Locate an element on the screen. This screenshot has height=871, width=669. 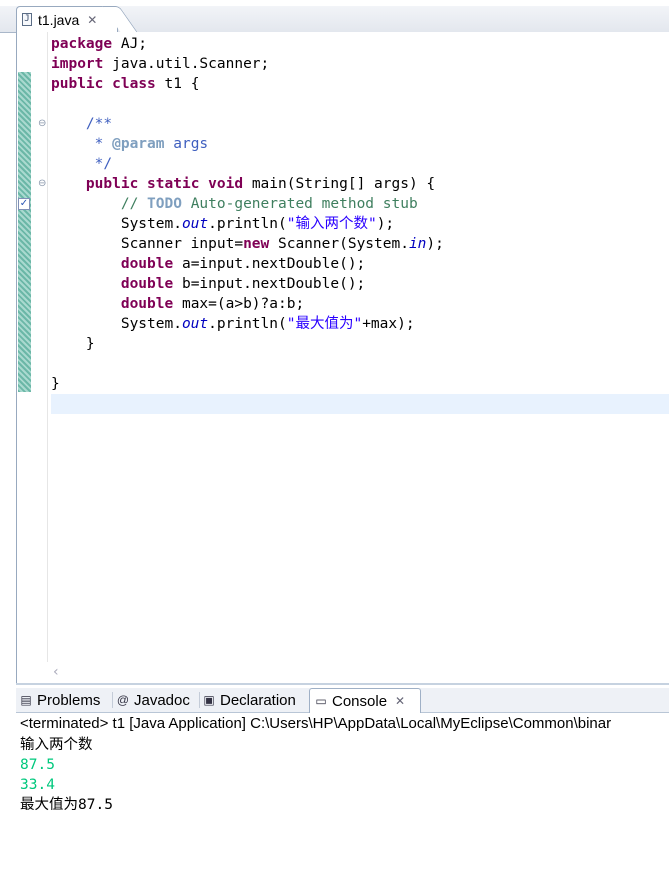
code-token: java.util.Scanner; is located at coordinates (186, 64).